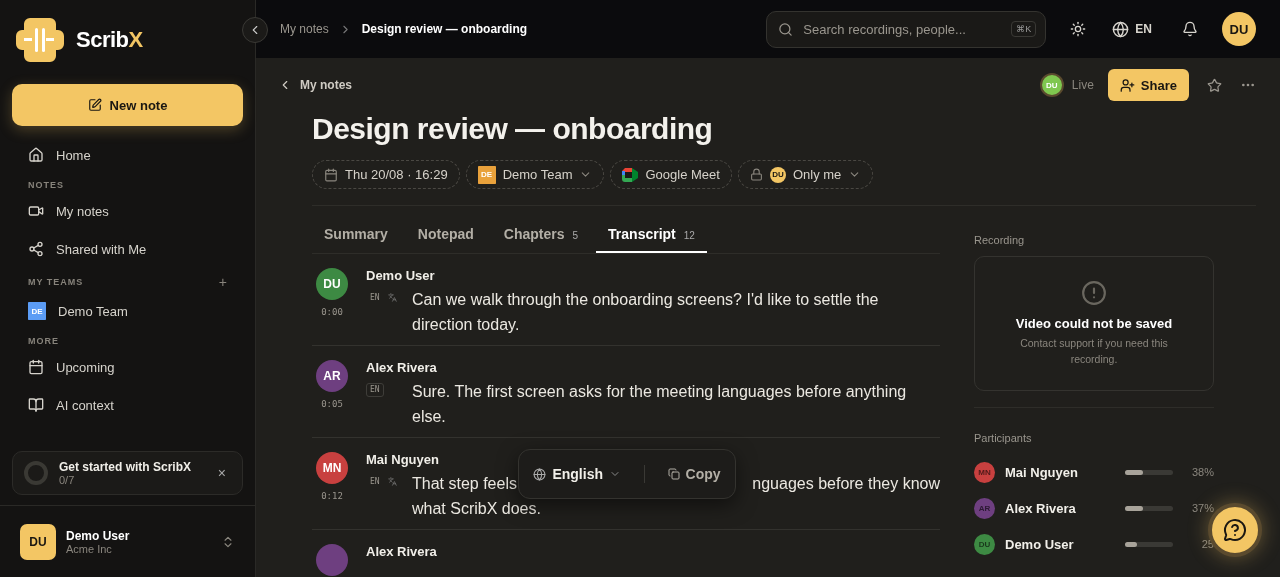 This screenshot has width=1280, height=577. What do you see at coordinates (332, 284) in the screenshot?
I see `speaker-avatar: DU` at bounding box center [332, 284].